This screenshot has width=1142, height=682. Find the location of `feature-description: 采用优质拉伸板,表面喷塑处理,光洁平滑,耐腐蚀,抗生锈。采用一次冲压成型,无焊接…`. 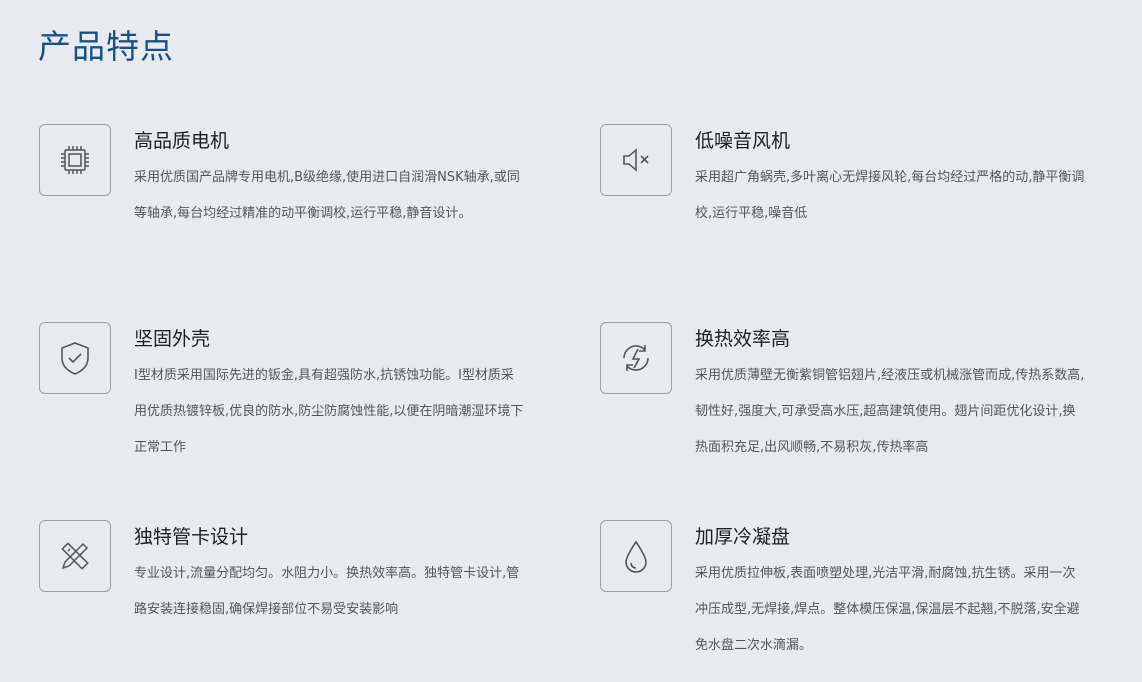

feature-description: 采用优质拉伸板,表面喷塑处理,光洁平滑,耐腐蚀,抗生锈。采用一次冲压成型,无焊接… is located at coordinates (887, 609).